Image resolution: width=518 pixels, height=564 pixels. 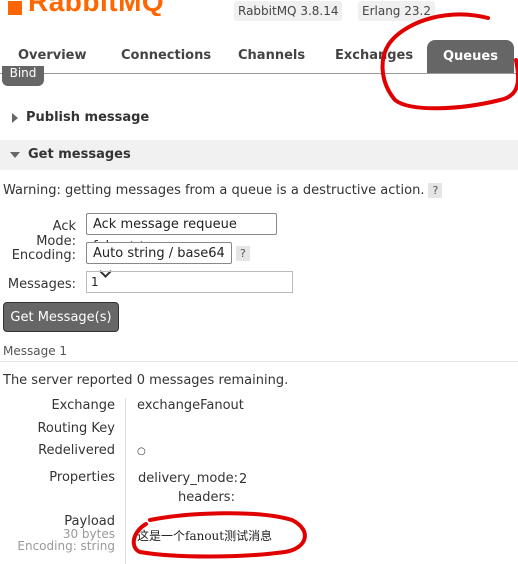 What do you see at coordinates (43, 255) in the screenshot?
I see `encoding-label: Encoding:` at bounding box center [43, 255].